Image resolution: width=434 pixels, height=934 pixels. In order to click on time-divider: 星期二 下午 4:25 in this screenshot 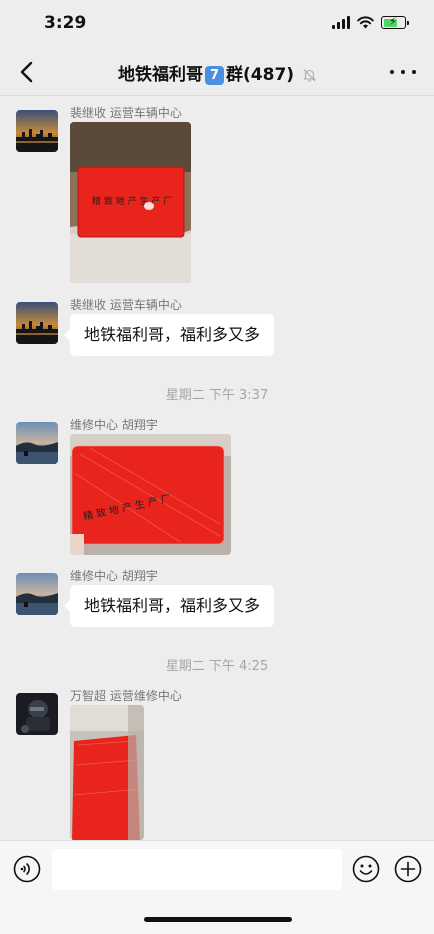, I will do `click(217, 666)`.